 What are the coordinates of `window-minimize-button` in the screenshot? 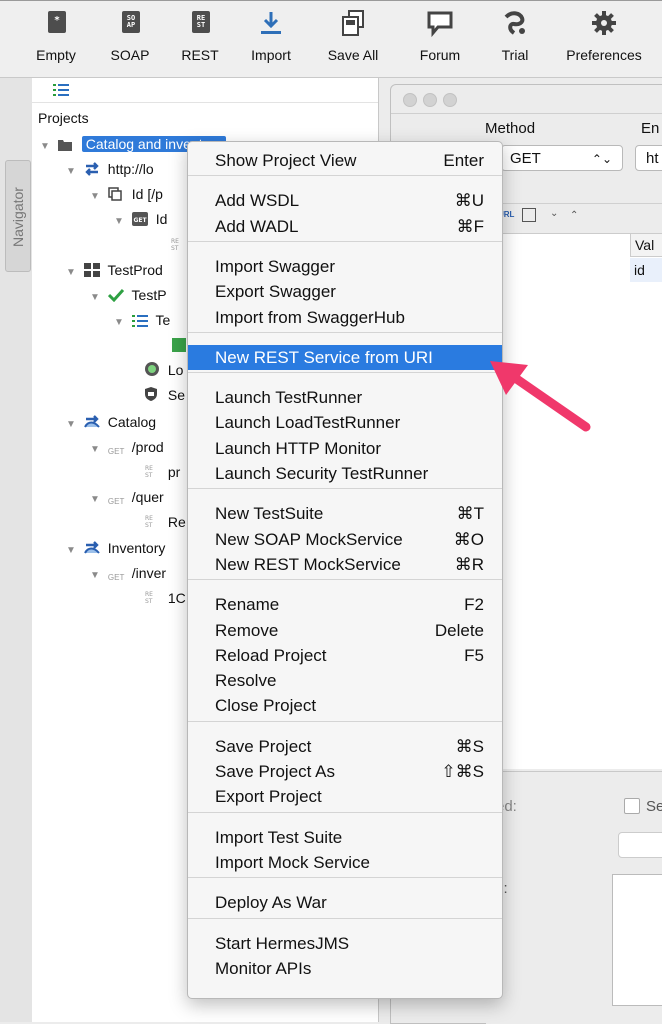 It's located at (430, 100).